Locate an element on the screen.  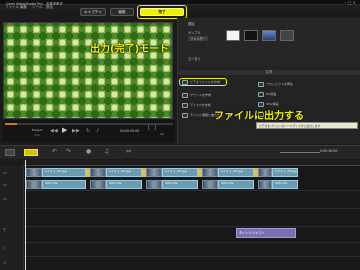
share-item-label: サウンドを作成 is located at coordinates (201, 95).